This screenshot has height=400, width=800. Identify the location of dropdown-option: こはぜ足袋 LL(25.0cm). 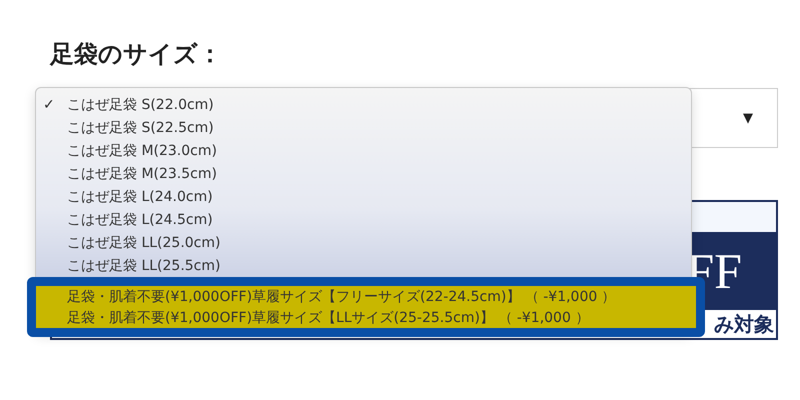
(363, 242).